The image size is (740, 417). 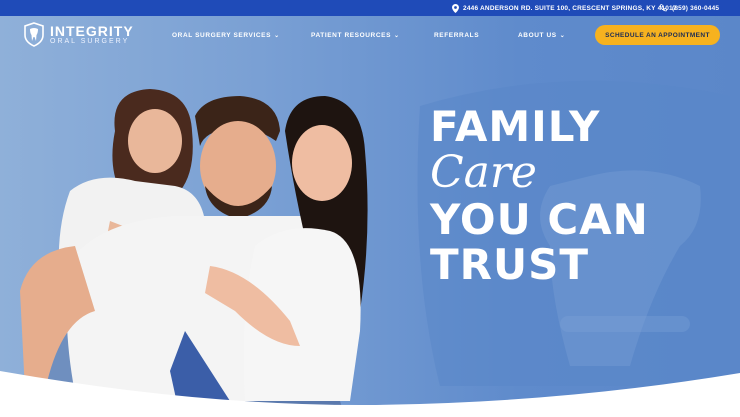 I want to click on nav-referrals: REFERRALS, so click(x=456, y=35).